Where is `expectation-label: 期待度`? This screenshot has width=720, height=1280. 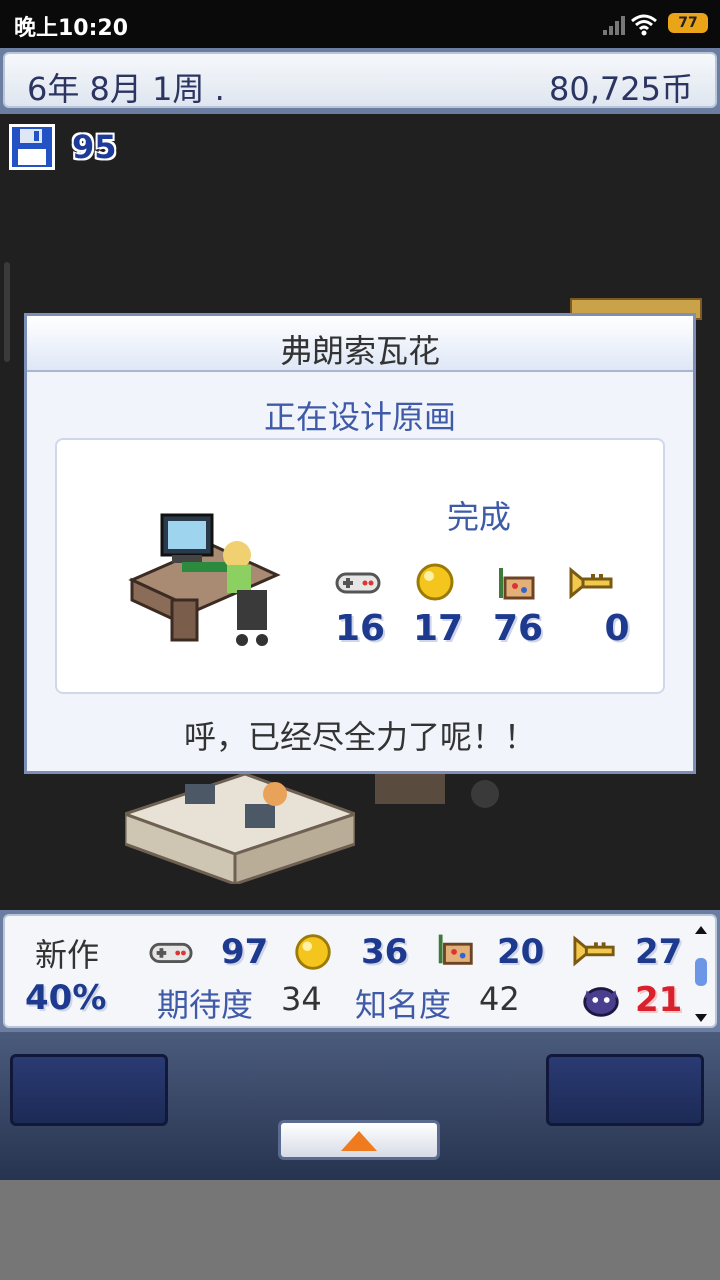
expectation-label: 期待度 is located at coordinates (205, 1005).